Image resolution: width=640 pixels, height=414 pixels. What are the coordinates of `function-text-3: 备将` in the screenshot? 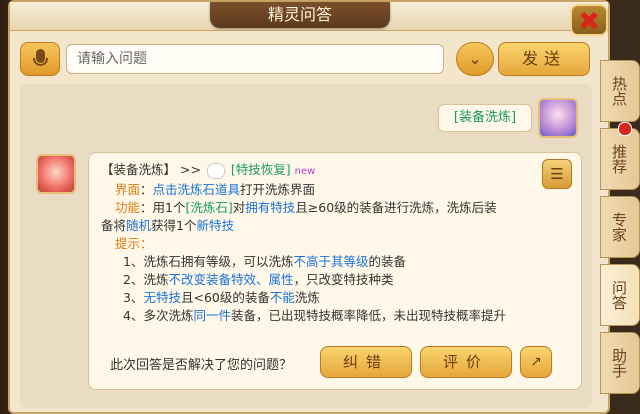 It's located at (114, 225).